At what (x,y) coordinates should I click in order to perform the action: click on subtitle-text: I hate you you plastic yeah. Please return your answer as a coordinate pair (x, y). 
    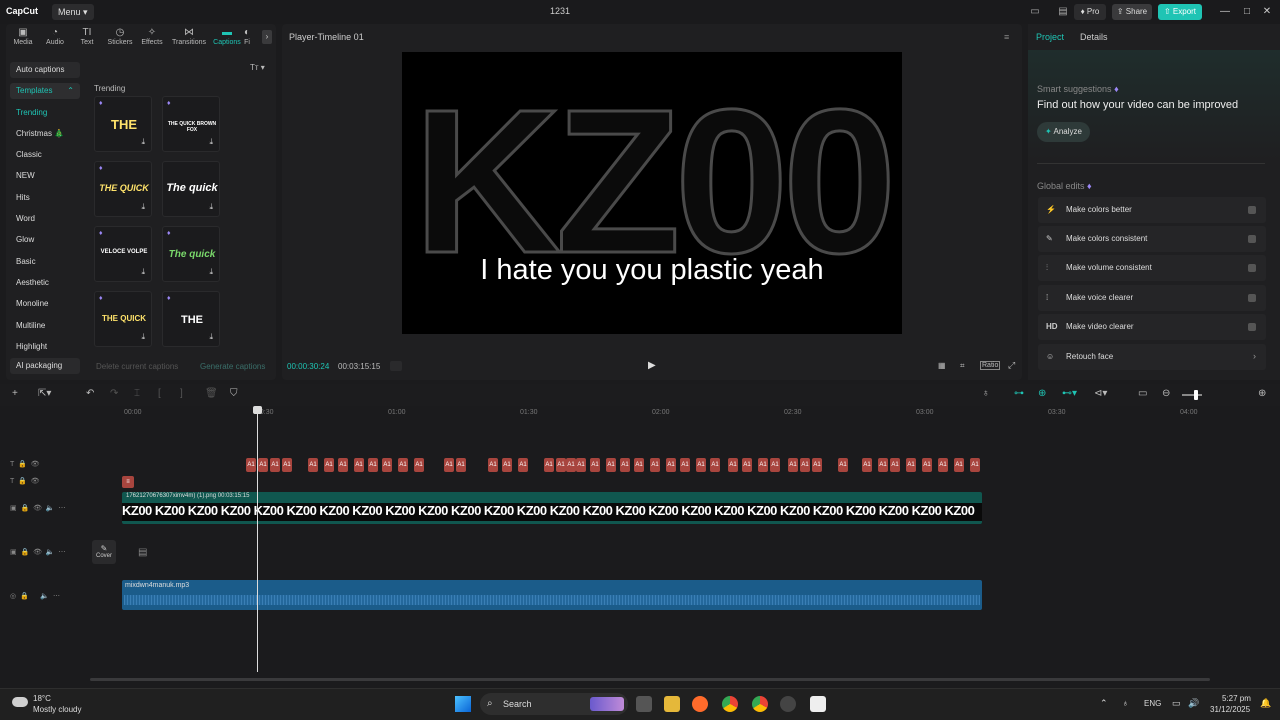
    Looking at the image, I should click on (652, 270).